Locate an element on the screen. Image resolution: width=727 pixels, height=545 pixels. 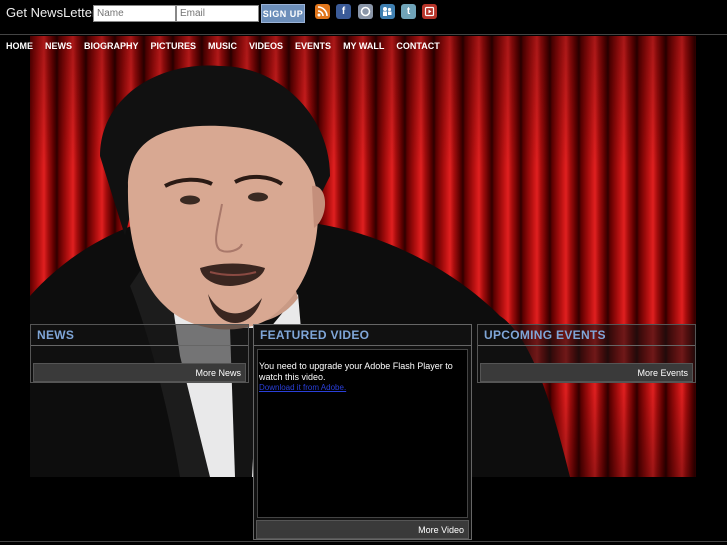
news-title: NEWS is located at coordinates (56, 335).